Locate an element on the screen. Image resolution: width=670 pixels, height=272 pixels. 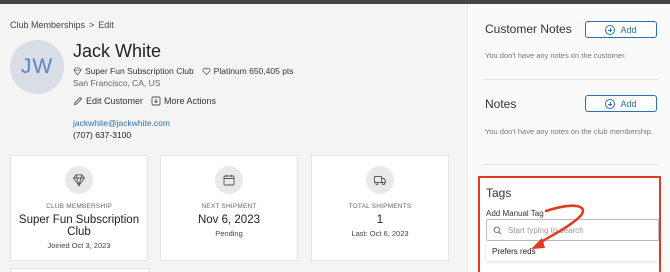
customer-email-link: jackwhite@jackwhite.com is located at coordinates (121, 123).